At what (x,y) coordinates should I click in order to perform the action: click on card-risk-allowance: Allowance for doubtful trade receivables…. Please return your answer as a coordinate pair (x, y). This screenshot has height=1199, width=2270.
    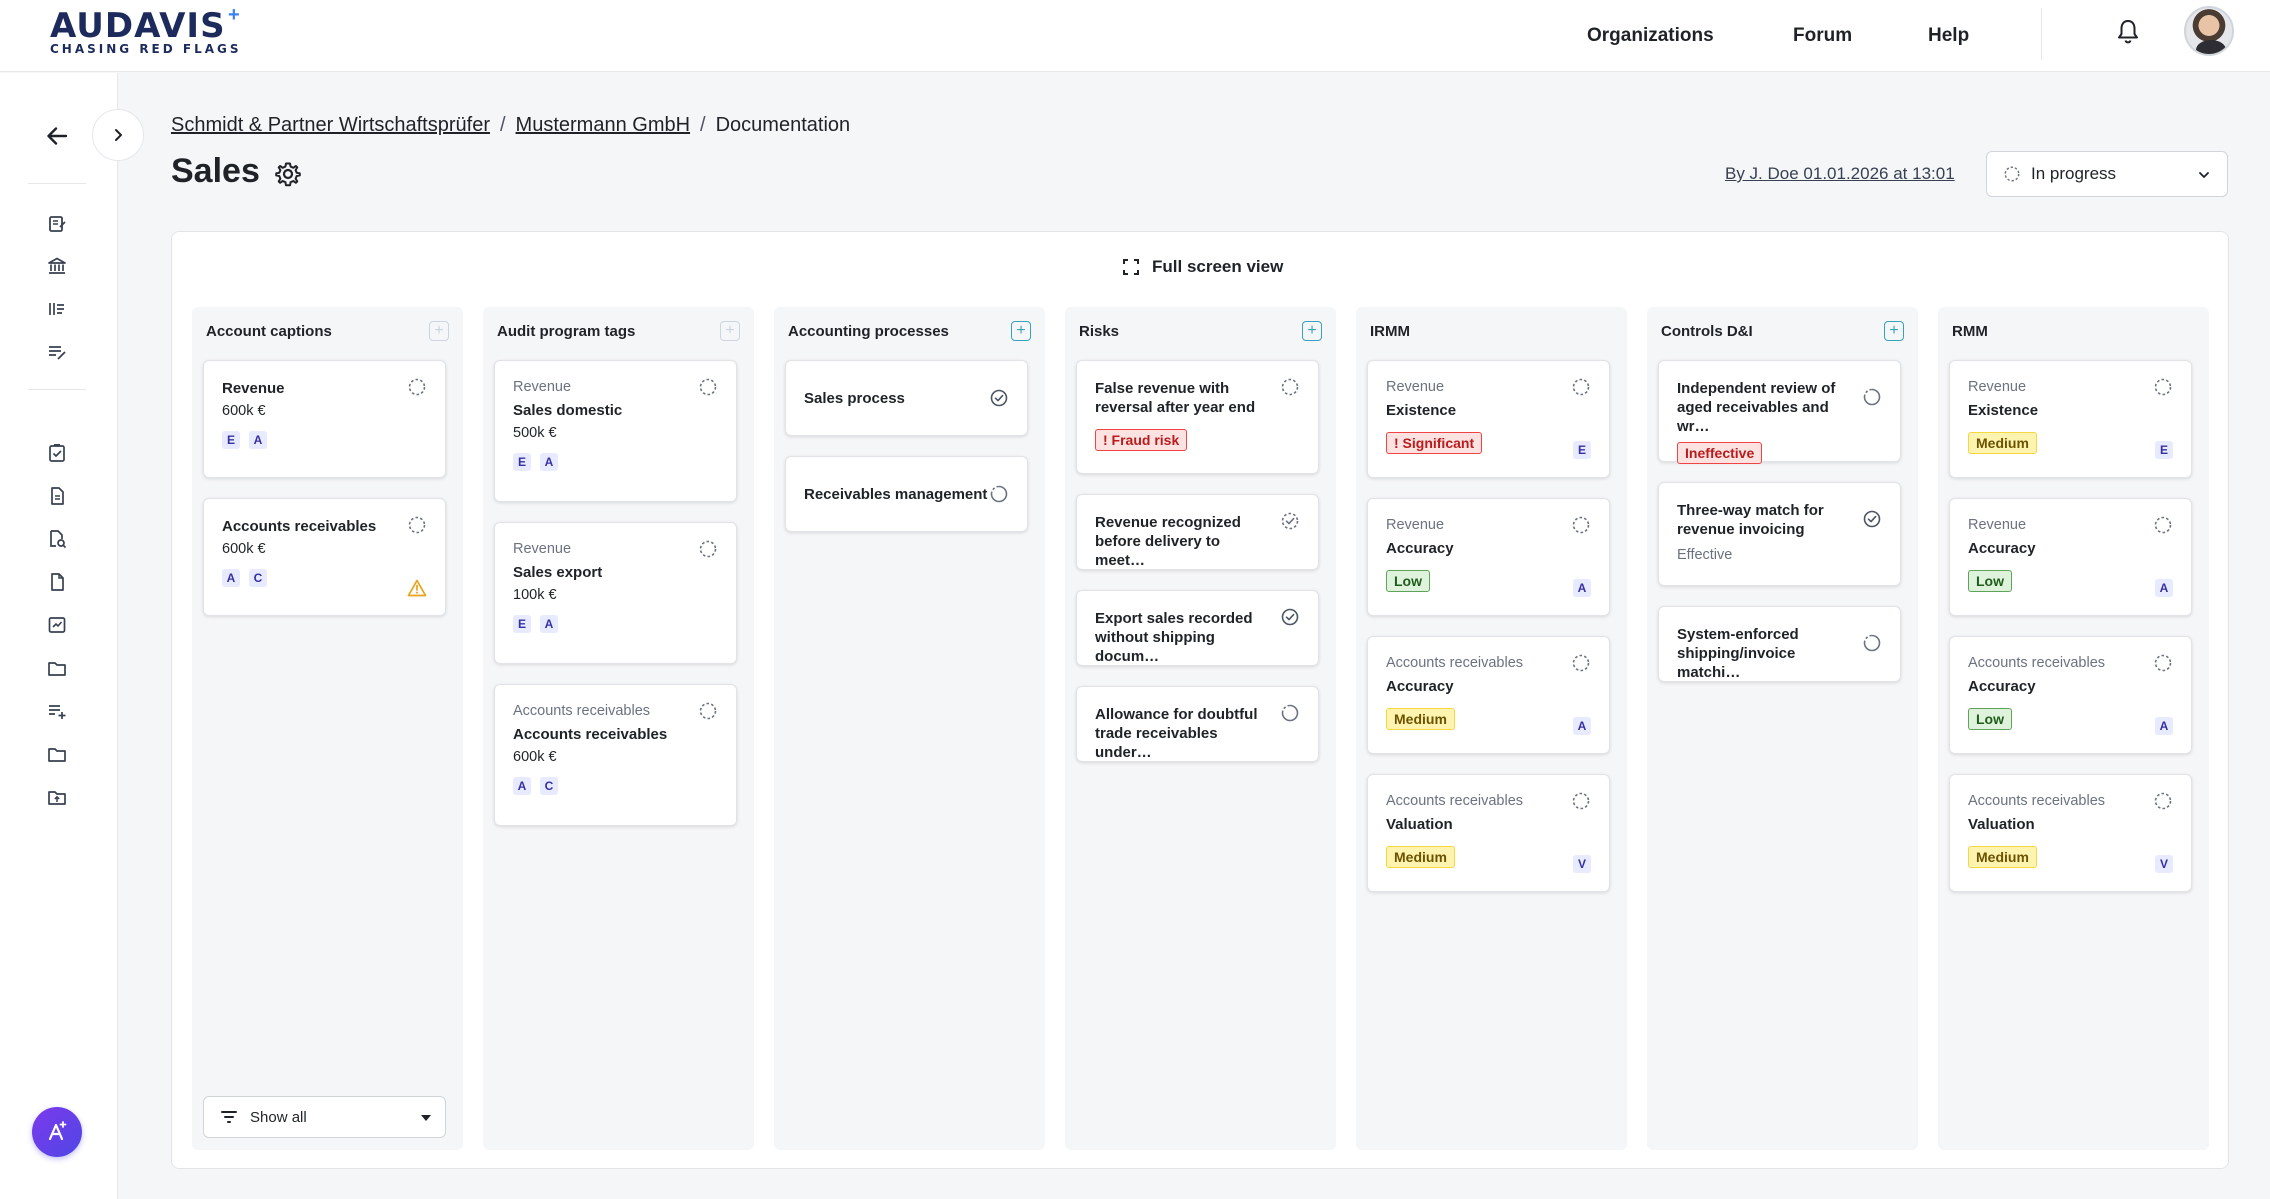
    Looking at the image, I should click on (1197, 724).